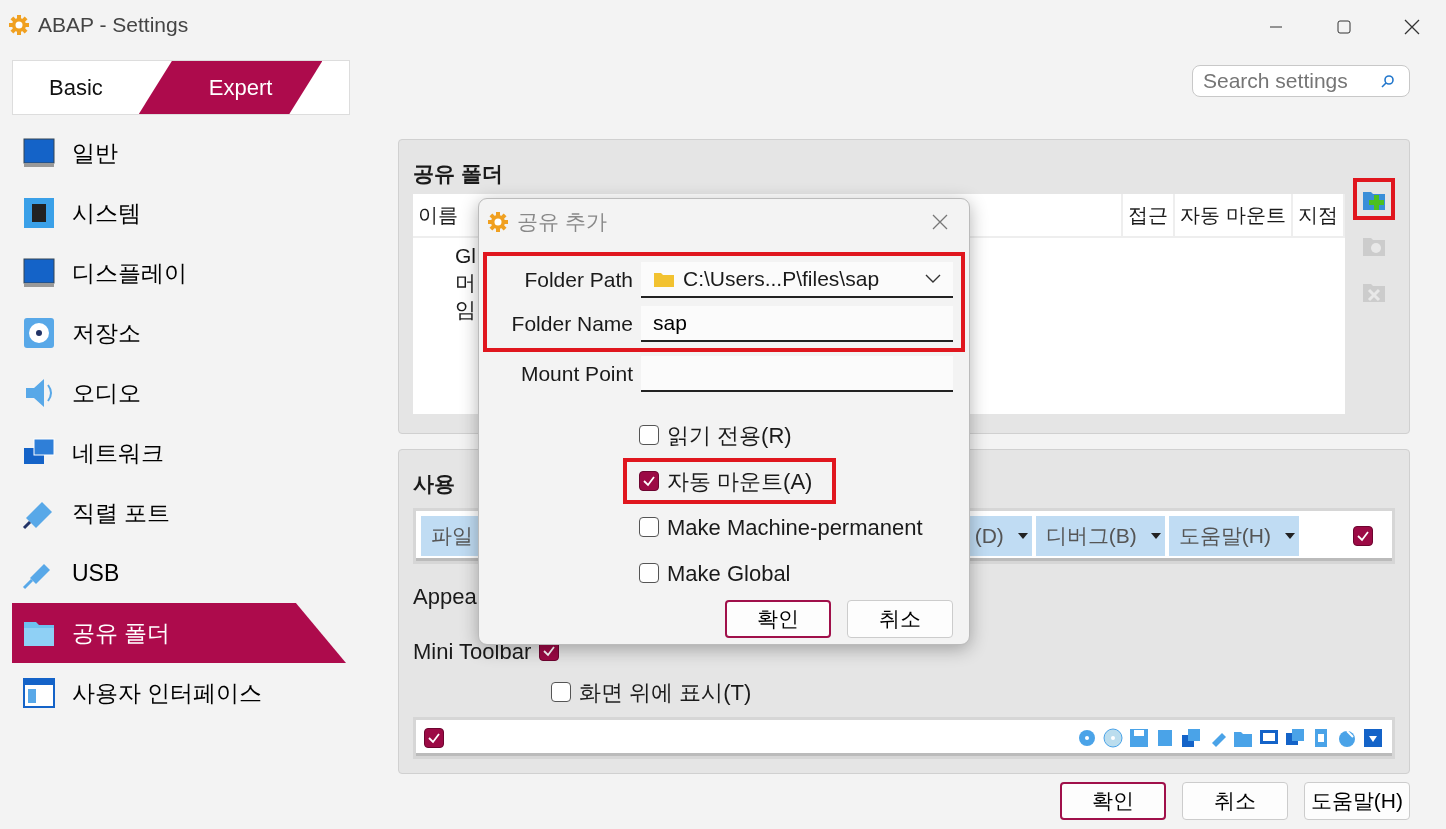  Describe the element at coordinates (665, 692) in the screenshot. I see `checkbox-label: 화면 위에 표시(T)` at that location.